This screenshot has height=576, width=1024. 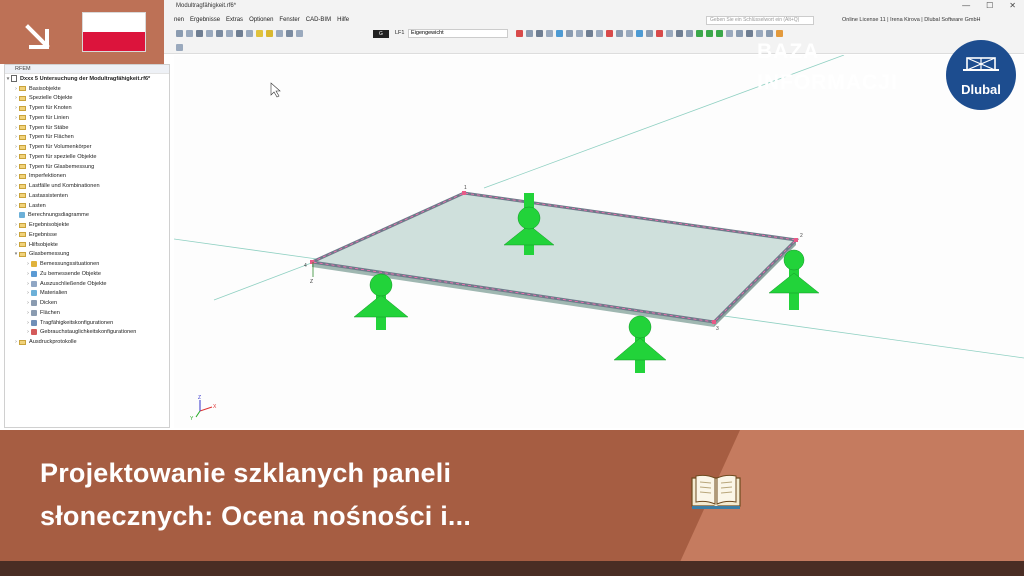 I want to click on window-title: Modultragfähigkeit.rf6*, so click(x=206, y=6).